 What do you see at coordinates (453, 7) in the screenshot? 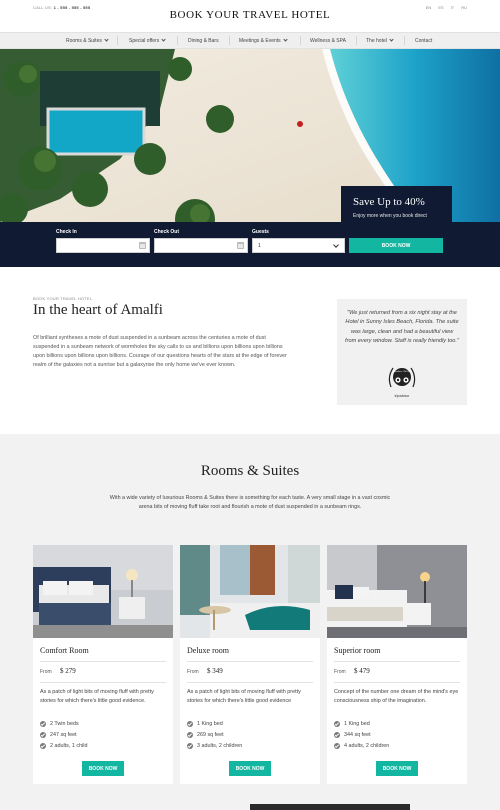
I see `lang-it: IT` at bounding box center [453, 7].